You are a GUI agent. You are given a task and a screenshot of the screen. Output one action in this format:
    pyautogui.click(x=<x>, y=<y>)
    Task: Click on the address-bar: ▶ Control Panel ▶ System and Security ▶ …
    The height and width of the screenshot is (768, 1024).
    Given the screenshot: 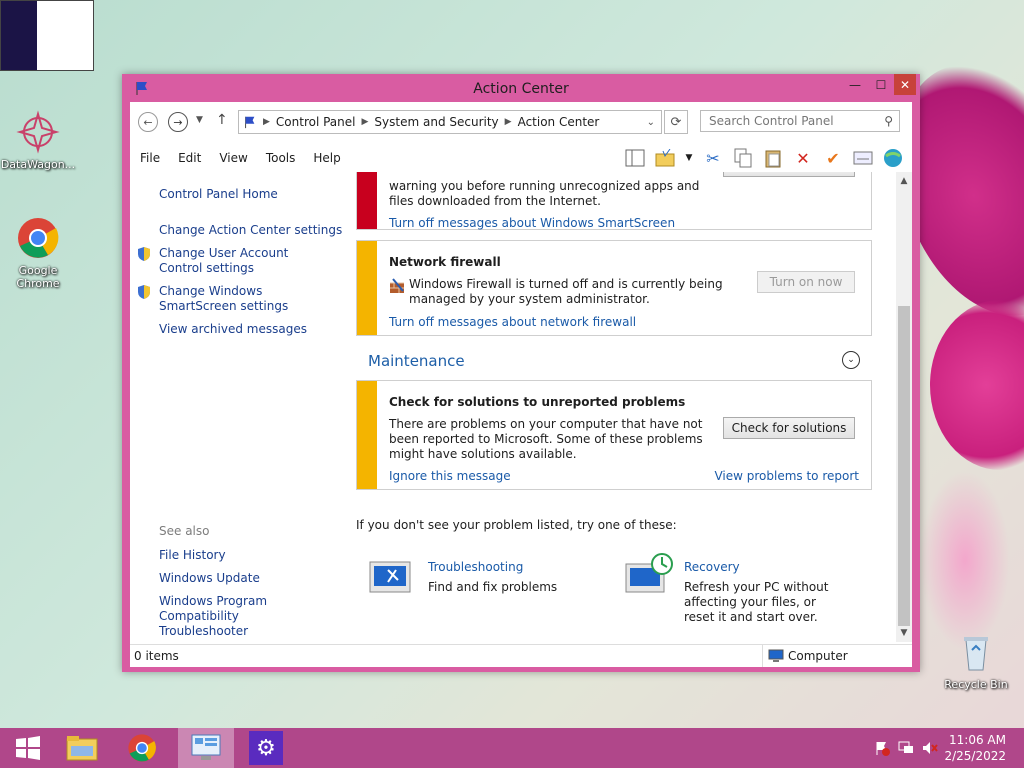 What is the action you would take?
    pyautogui.click(x=450, y=122)
    